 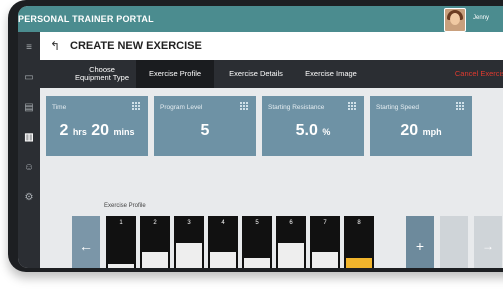 What do you see at coordinates (57, 46) in the screenshot?
I see `back-icon: ↰` at bounding box center [57, 46].